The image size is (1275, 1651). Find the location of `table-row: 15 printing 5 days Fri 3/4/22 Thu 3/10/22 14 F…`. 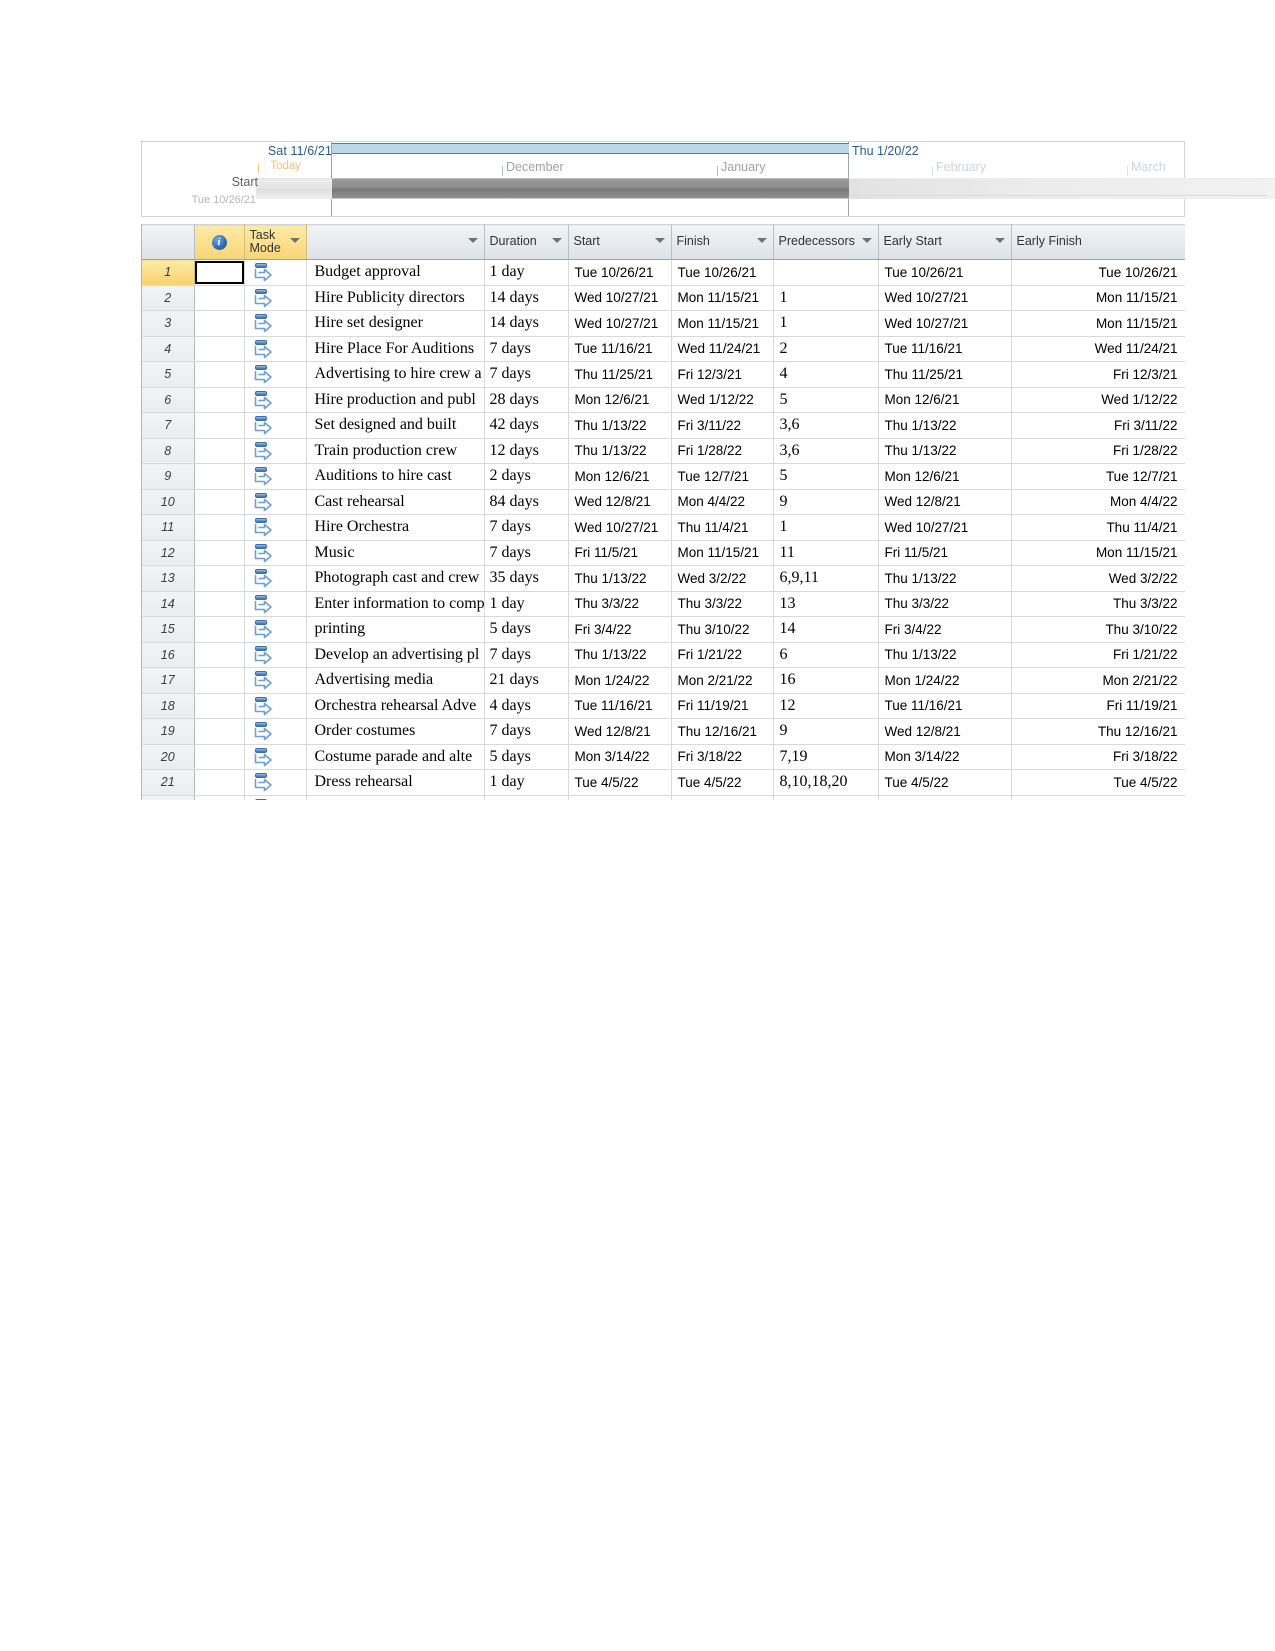

table-row: 15 printing 5 days Fri 3/4/22 Thu 3/10/22 14 F… is located at coordinates (663, 629).